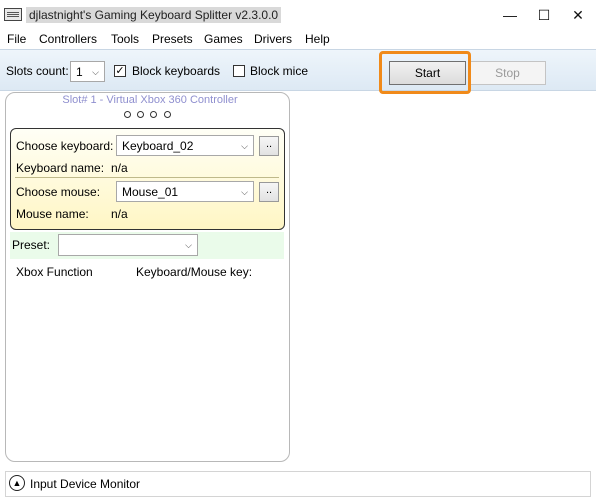 The width and height of the screenshot is (596, 501). I want to click on minimize-icon: —, so click(510, 15).